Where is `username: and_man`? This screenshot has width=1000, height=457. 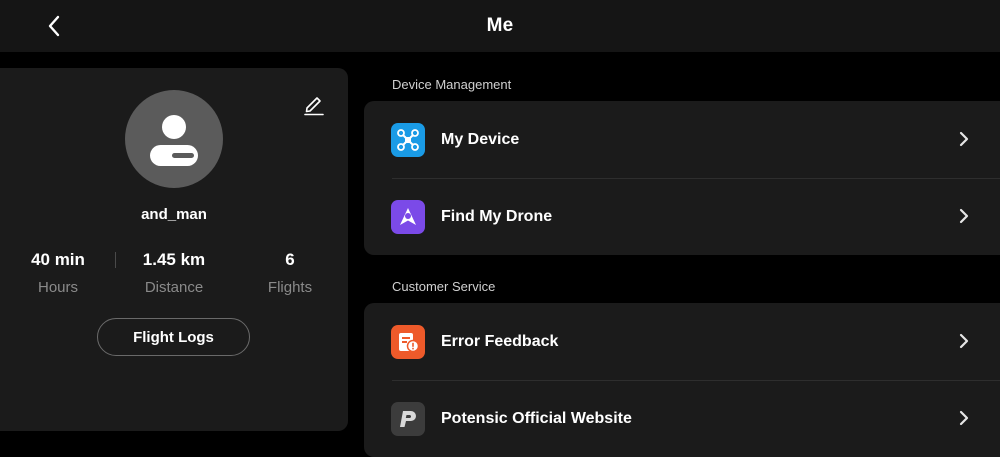 username: and_man is located at coordinates (174, 214).